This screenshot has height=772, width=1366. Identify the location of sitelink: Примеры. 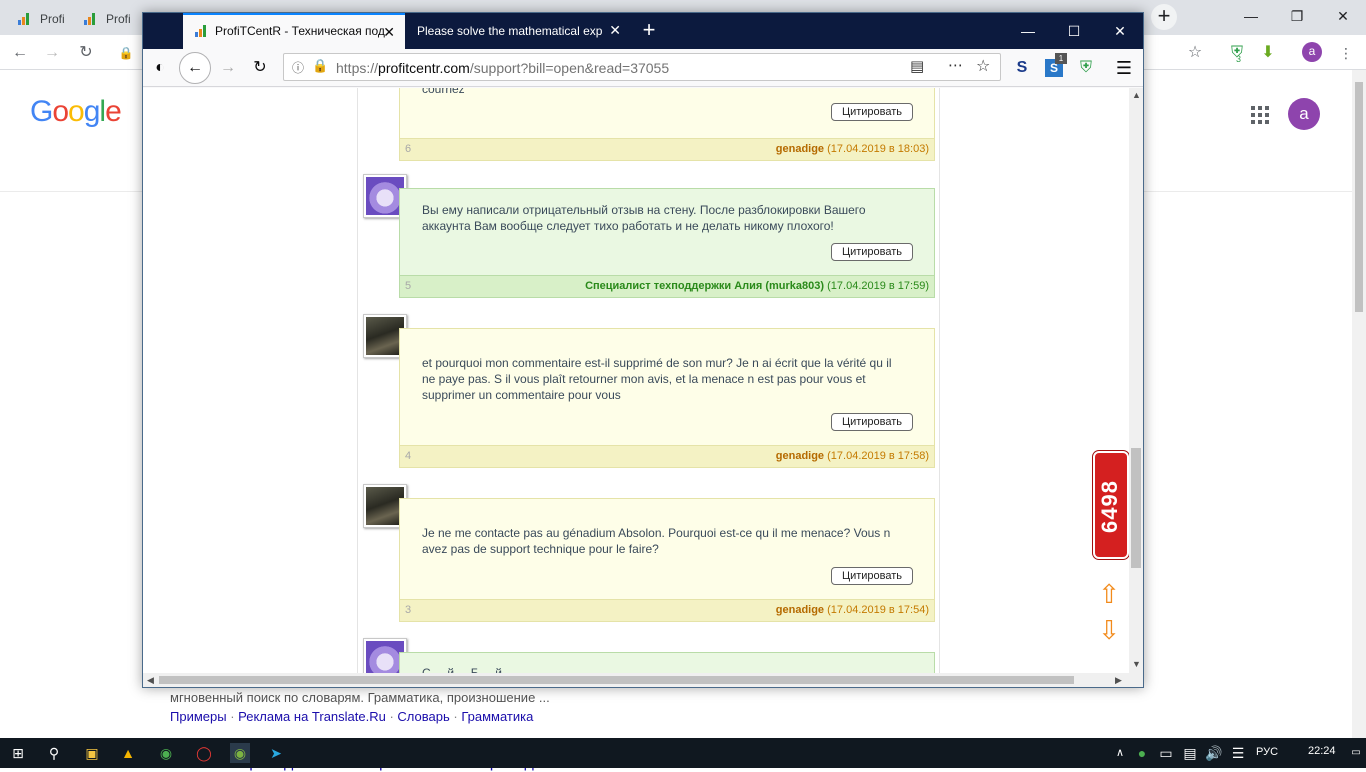
(198, 716).